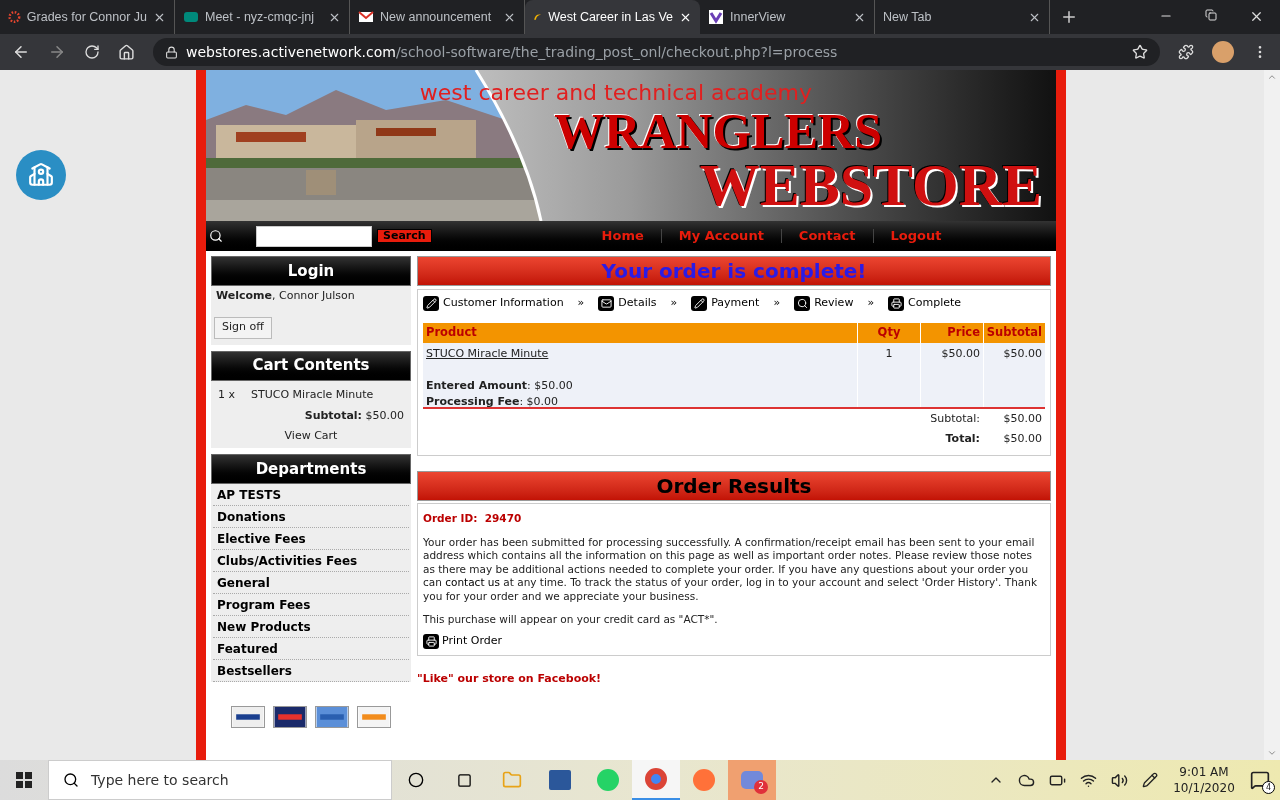  I want to click on checkout-step: Payment, so click(735, 303).